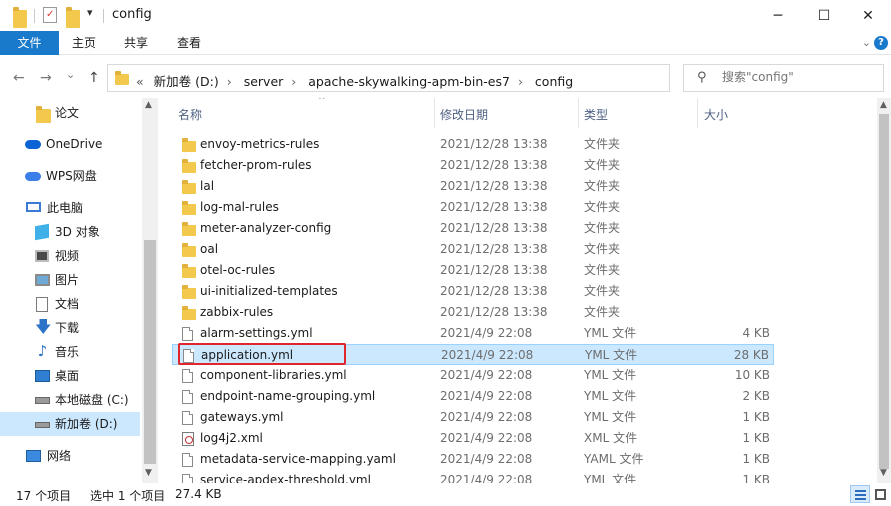 The image size is (891, 506). What do you see at coordinates (70, 74) in the screenshot?
I see `recent-locations-button: ⌄` at bounding box center [70, 74].